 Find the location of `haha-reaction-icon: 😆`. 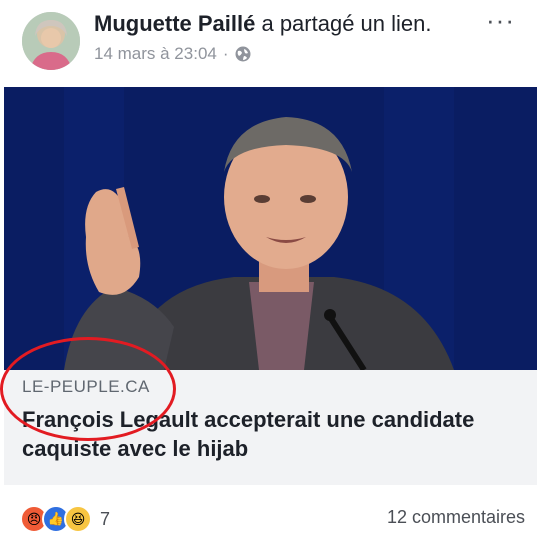

haha-reaction-icon: 😆 is located at coordinates (78, 519).